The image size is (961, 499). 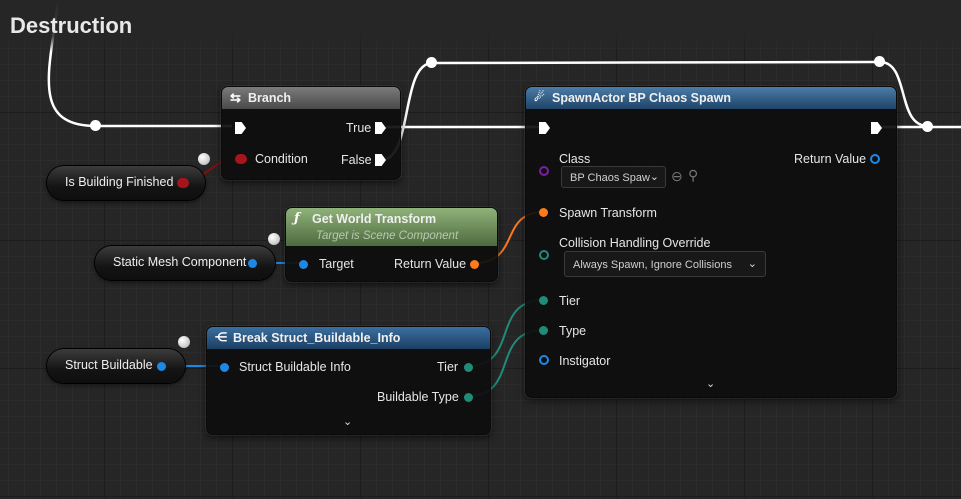 What do you see at coordinates (608, 213) in the screenshot?
I see `spawn-actor-transform-label: Spawn Transform` at bounding box center [608, 213].